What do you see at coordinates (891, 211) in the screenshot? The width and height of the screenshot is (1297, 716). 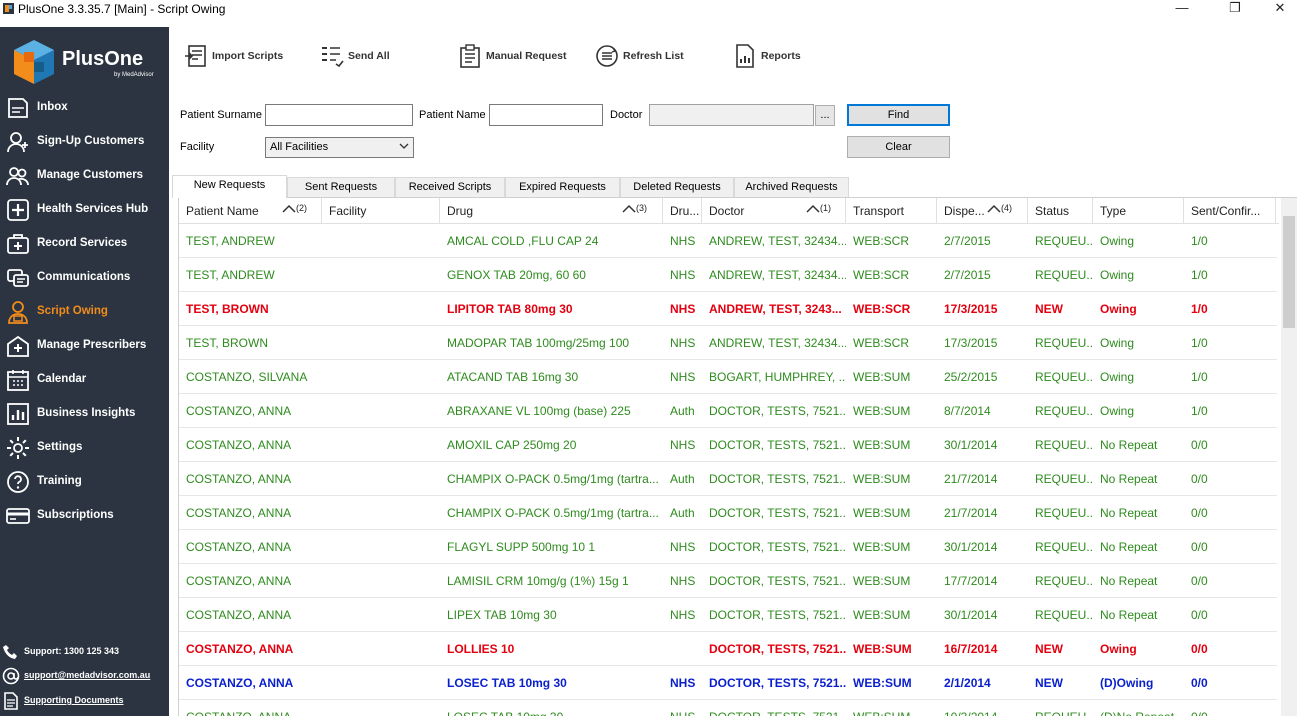 I see `column-header-transport: Transport` at bounding box center [891, 211].